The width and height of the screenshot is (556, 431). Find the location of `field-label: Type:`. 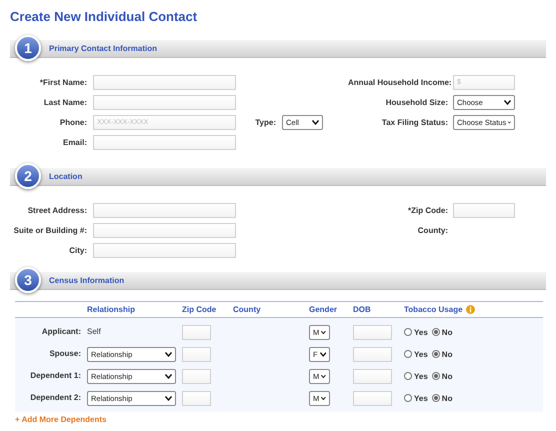

field-label: Type: is located at coordinates (265, 123).